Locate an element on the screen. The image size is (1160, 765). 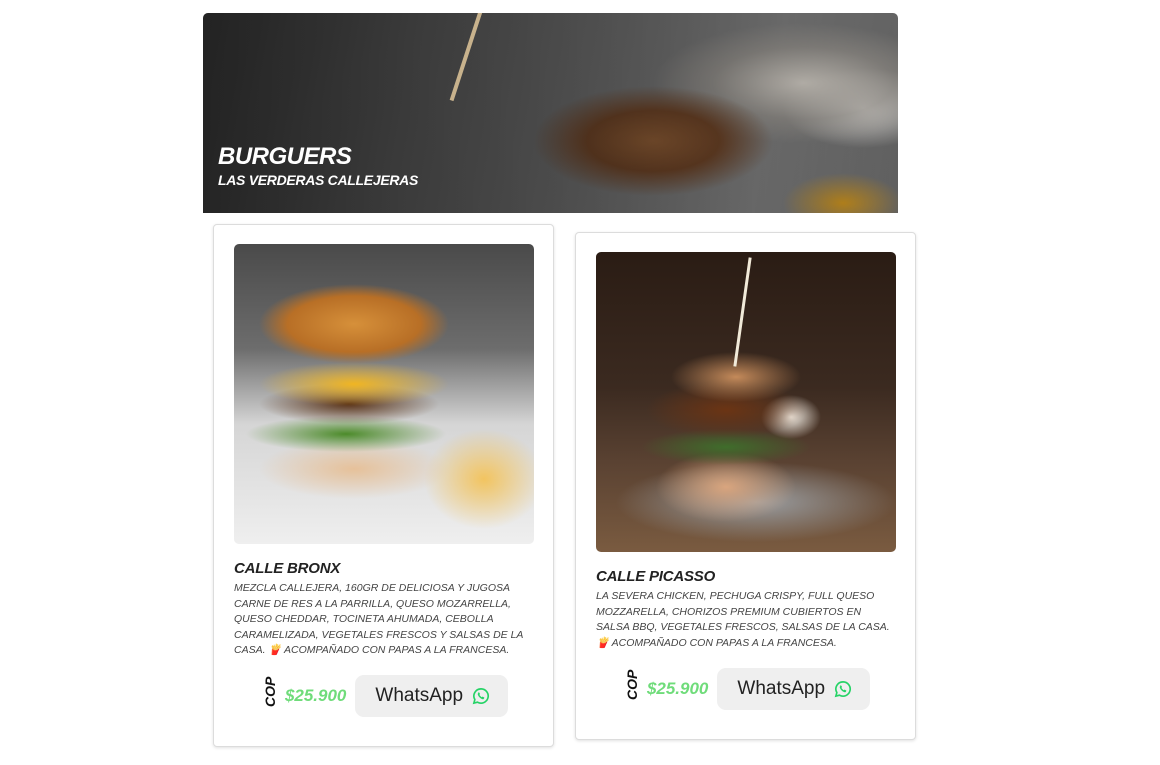
category-subtitle: LAS VERDERAS CALLEJERAS is located at coordinates (318, 180).